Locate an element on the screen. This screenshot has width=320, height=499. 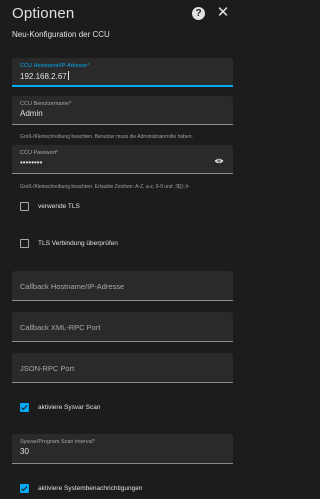
ccu-host-value: 192.168.2.67 is located at coordinates (43, 76).